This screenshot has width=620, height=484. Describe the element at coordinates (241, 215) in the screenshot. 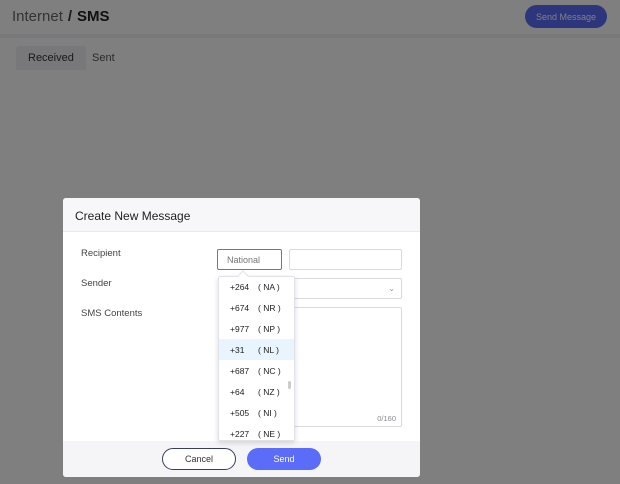

I see `dialog-header: Create New Message` at that location.